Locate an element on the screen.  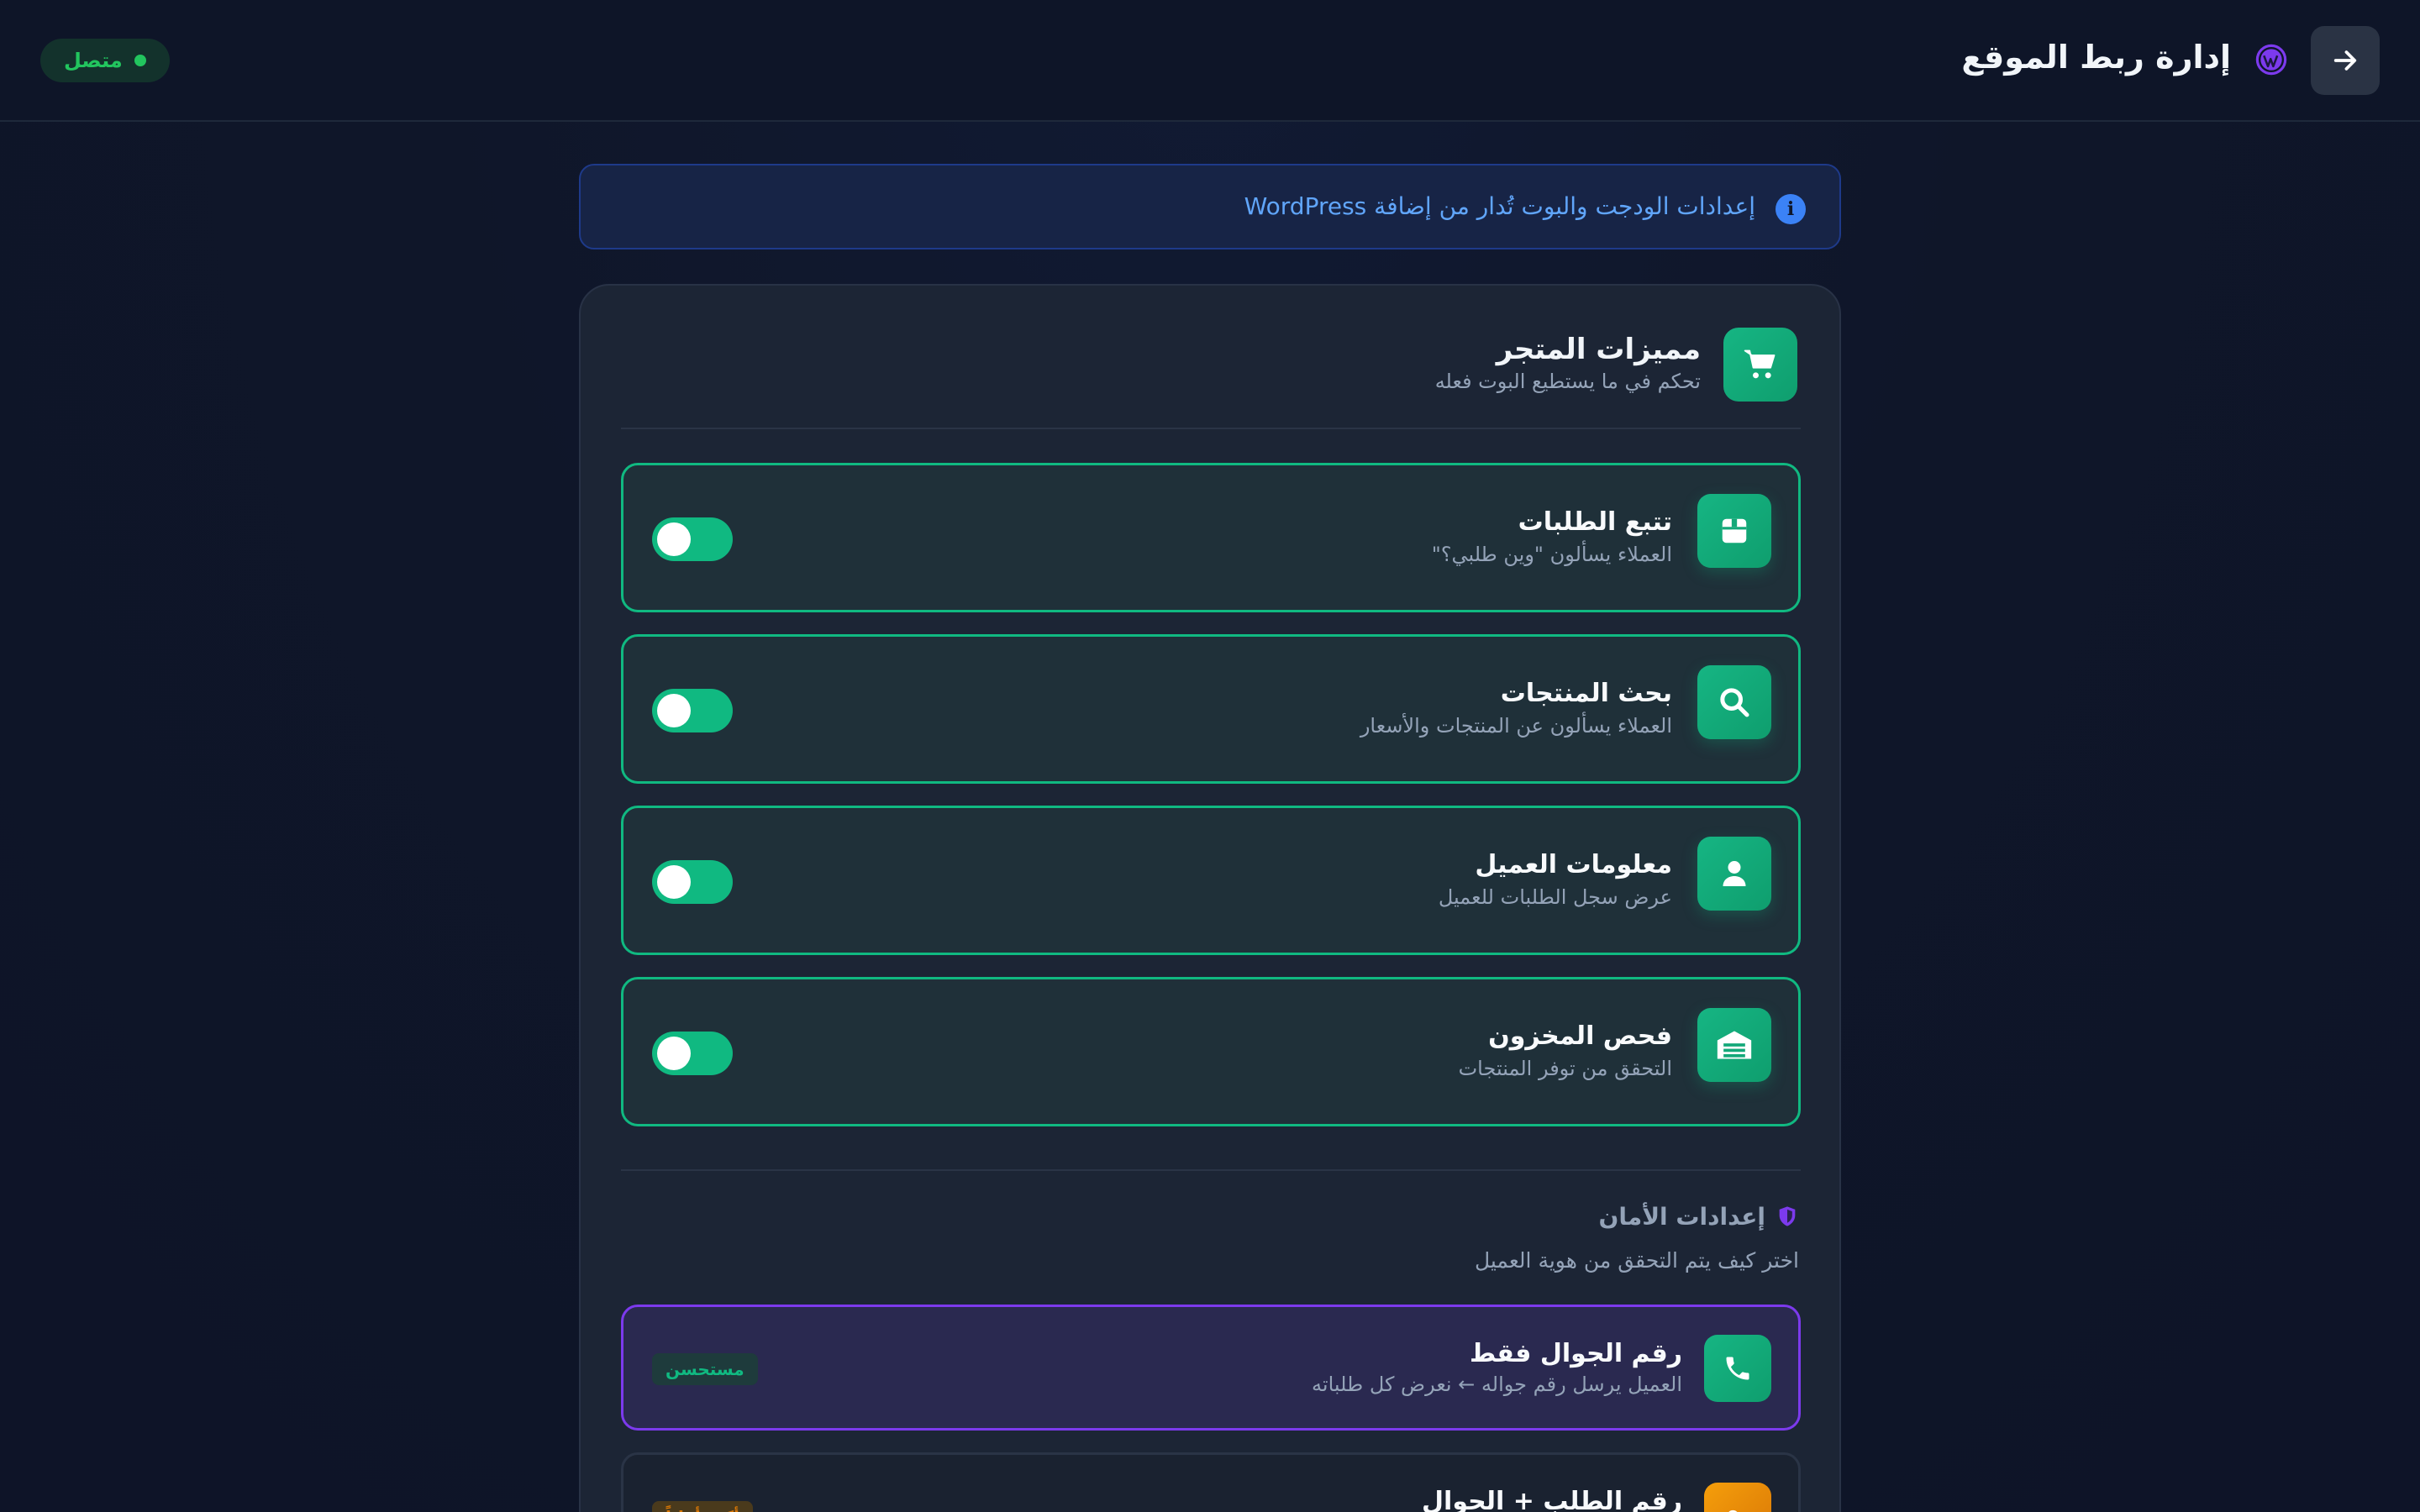
connection-status-badge: متصل is located at coordinates (105, 60).